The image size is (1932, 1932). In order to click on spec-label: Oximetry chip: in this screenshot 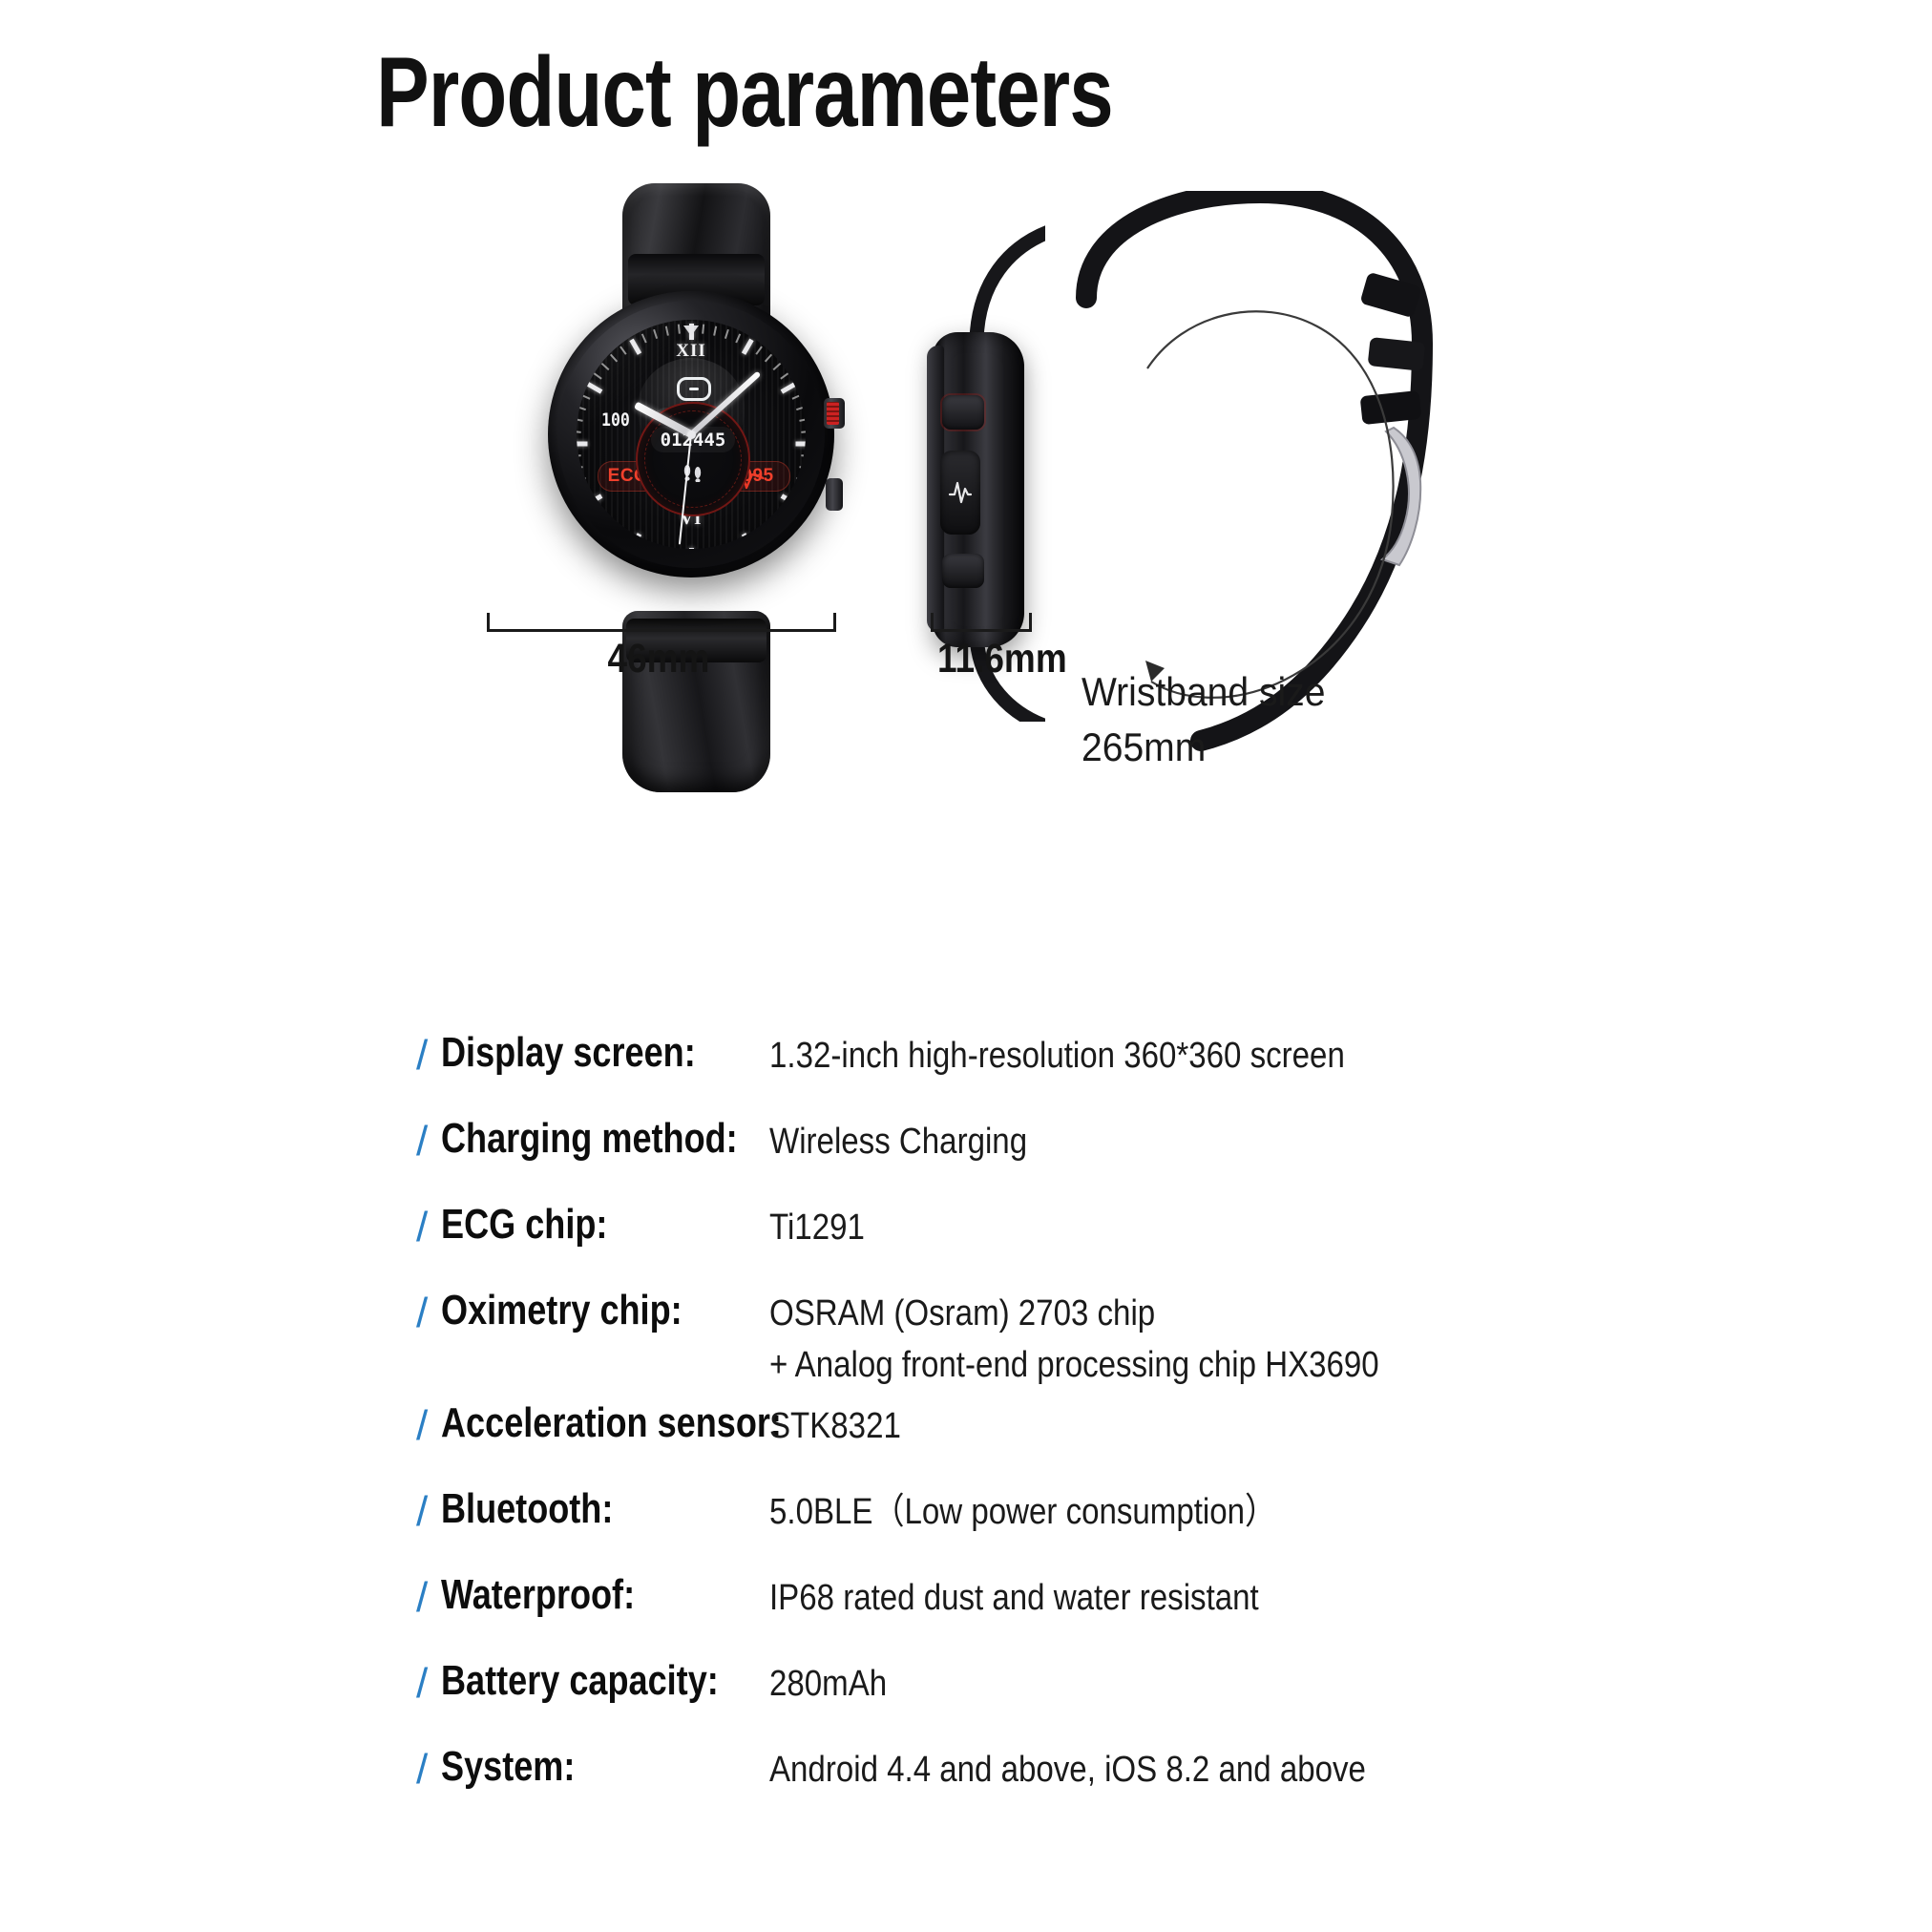, I will do `click(562, 1310)`.